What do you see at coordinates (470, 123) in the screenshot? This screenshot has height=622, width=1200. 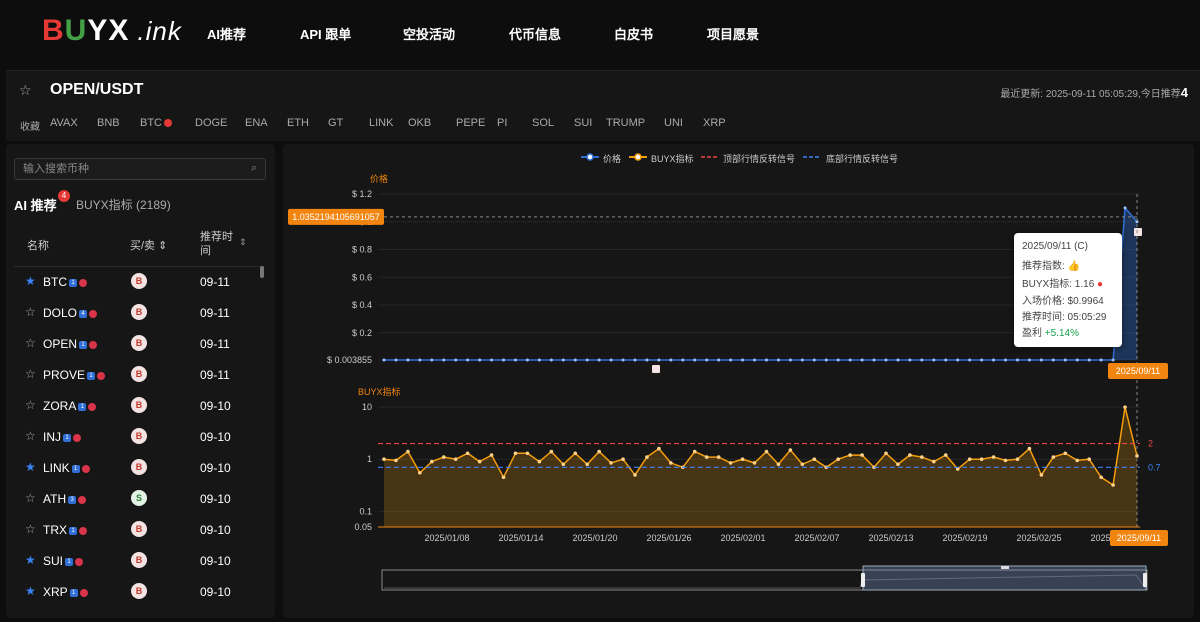 I see `fav-coin-pepe: PEPE` at bounding box center [470, 123].